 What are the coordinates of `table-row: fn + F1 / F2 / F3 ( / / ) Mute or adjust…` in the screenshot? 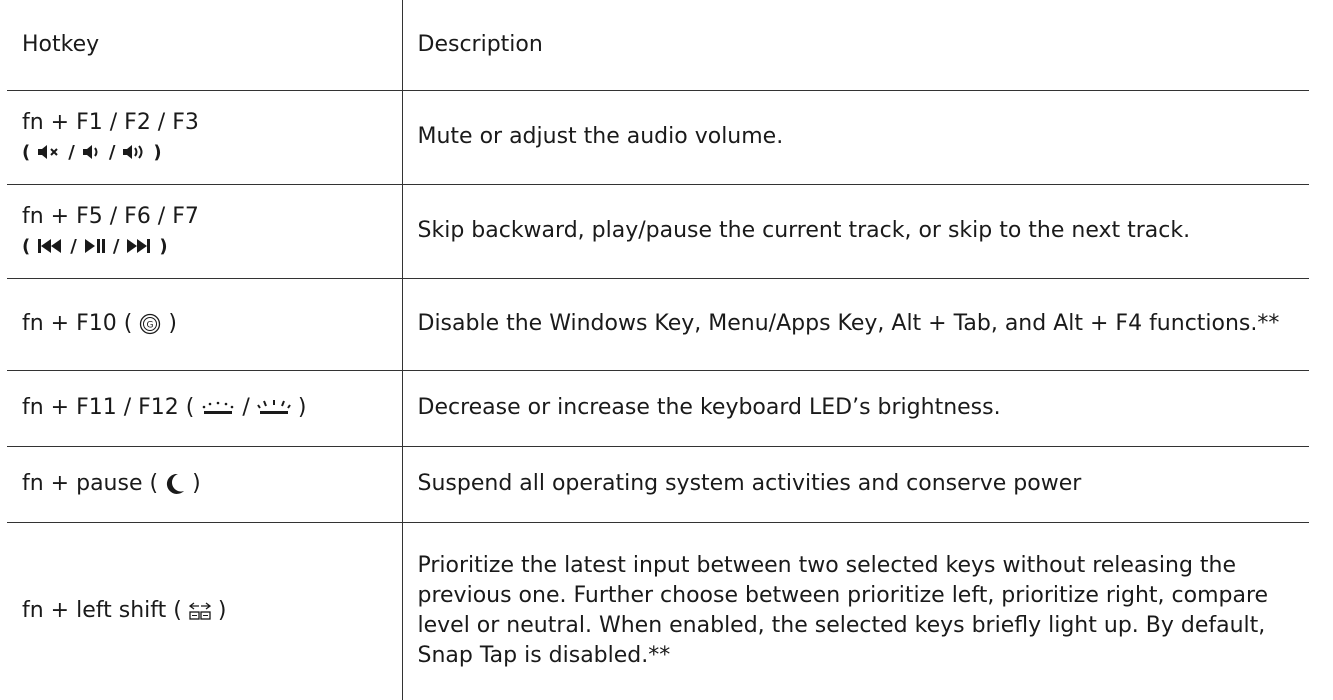 It's located at (658, 137).